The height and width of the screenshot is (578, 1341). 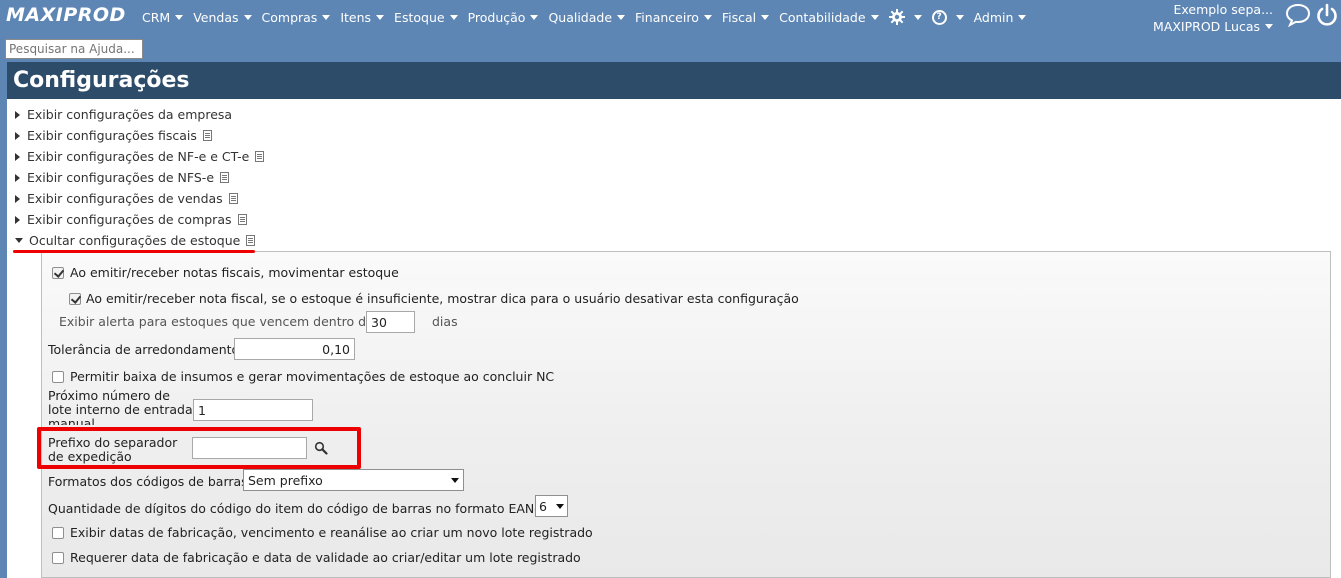 I want to click on menu-label: Contabilidade, so click(x=822, y=17).